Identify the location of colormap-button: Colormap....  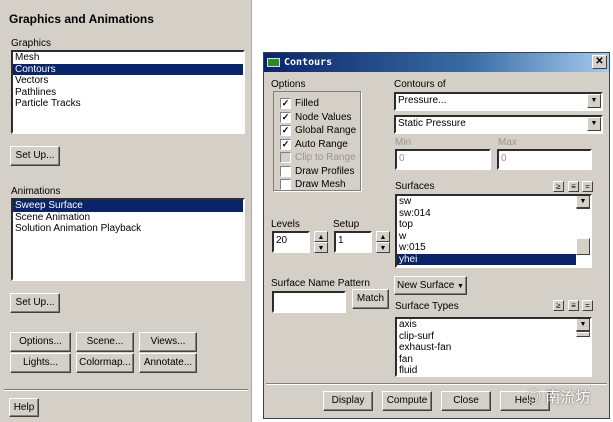
(105, 363).